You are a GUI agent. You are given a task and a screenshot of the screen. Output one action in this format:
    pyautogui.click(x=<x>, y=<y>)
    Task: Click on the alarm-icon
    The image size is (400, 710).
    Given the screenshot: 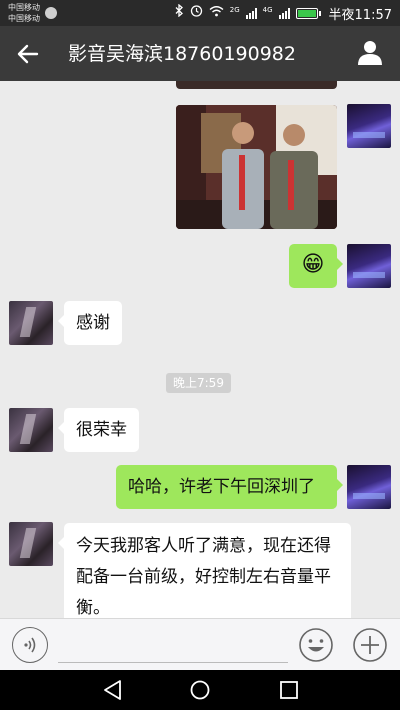 What is the action you would take?
    pyautogui.click(x=196, y=13)
    